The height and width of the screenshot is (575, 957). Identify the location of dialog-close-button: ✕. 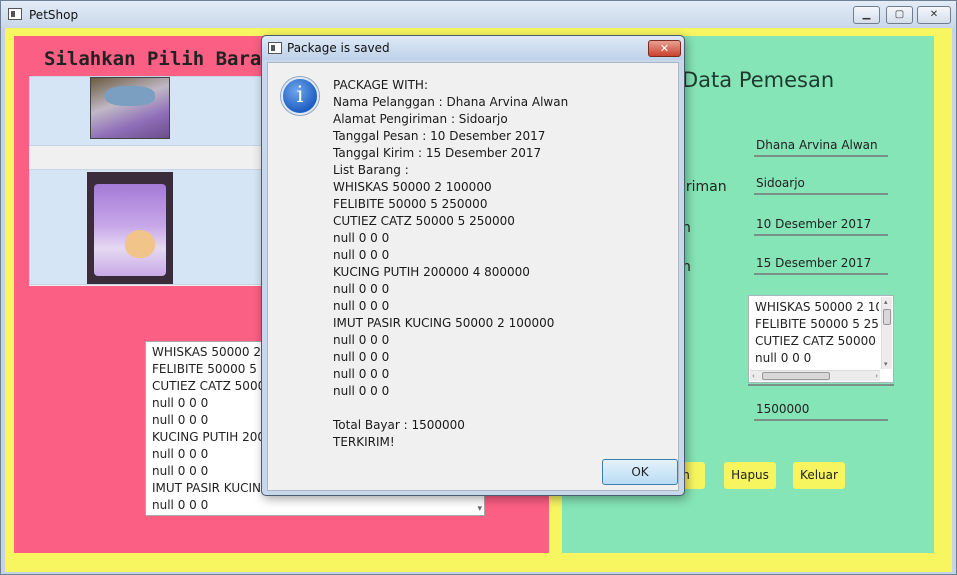
(664, 48).